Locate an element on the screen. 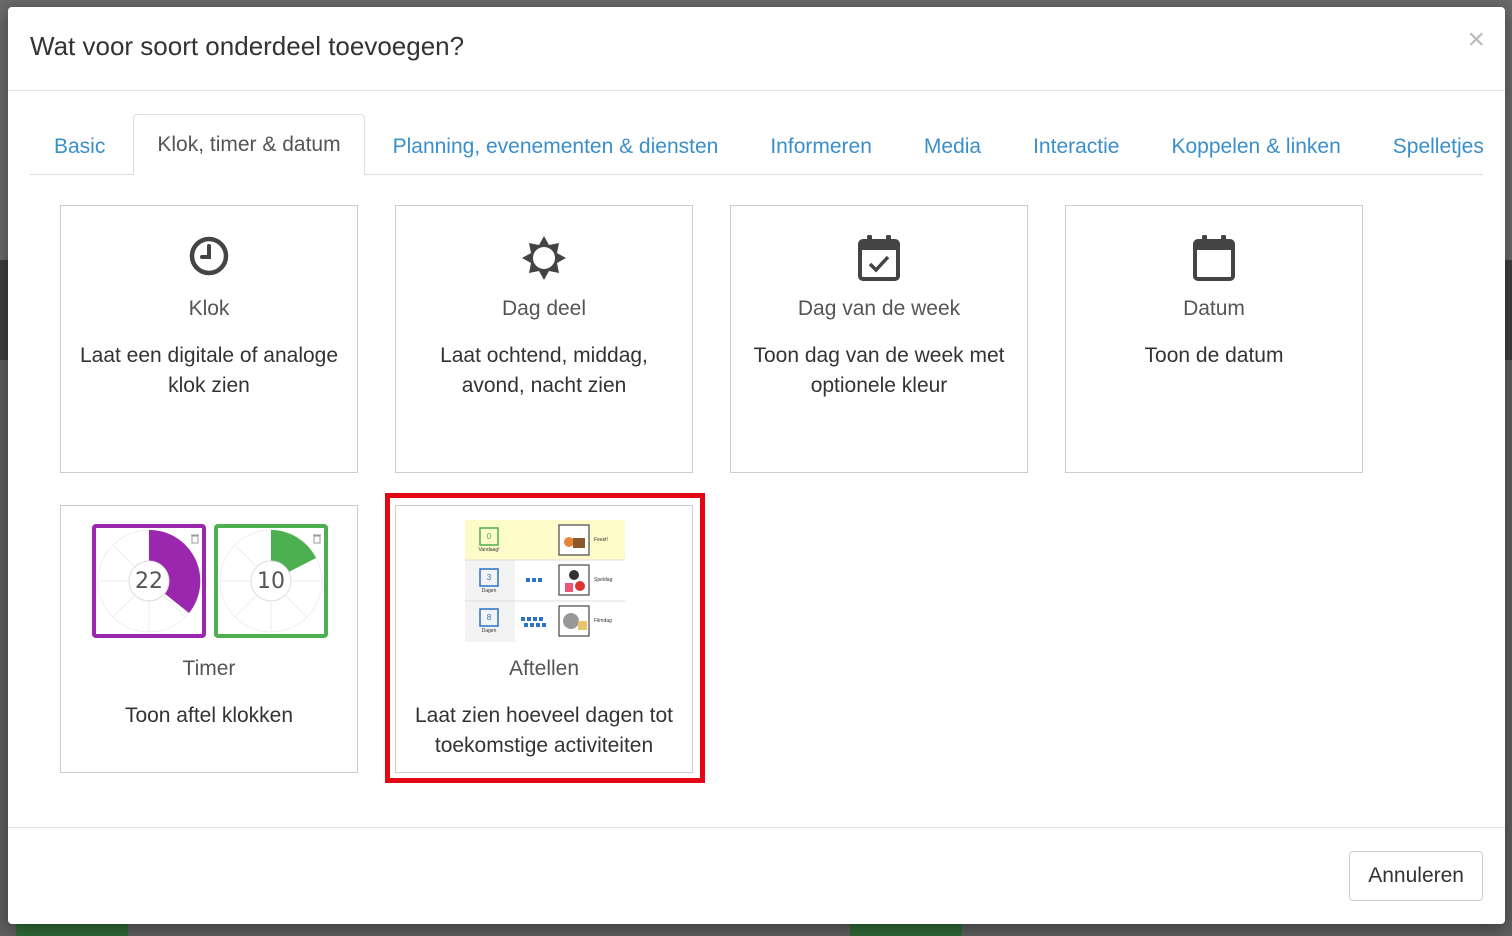 This screenshot has height=936, width=1512. timer-number: 22 is located at coordinates (149, 581).